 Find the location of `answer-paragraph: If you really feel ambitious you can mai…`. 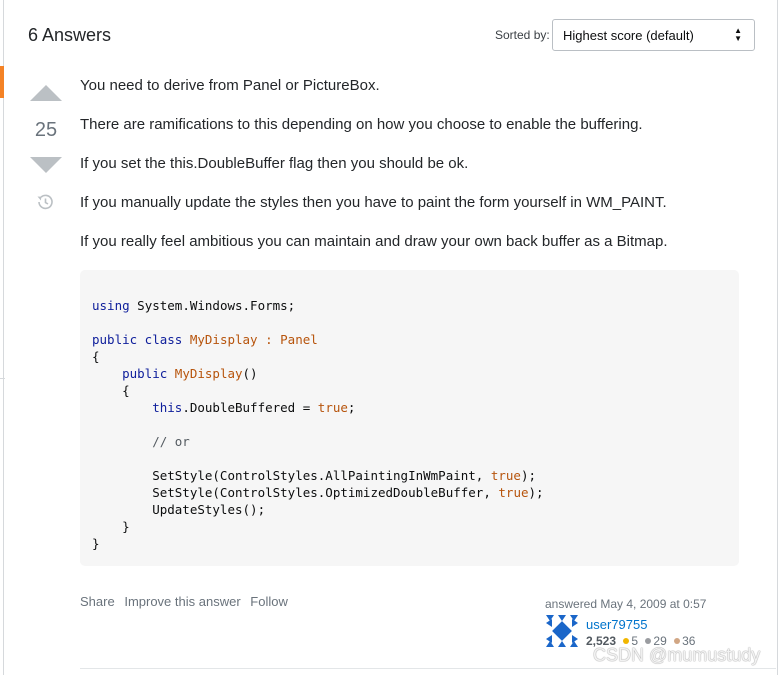

answer-paragraph: If you really feel ambitious you can mai… is located at coordinates (374, 241).